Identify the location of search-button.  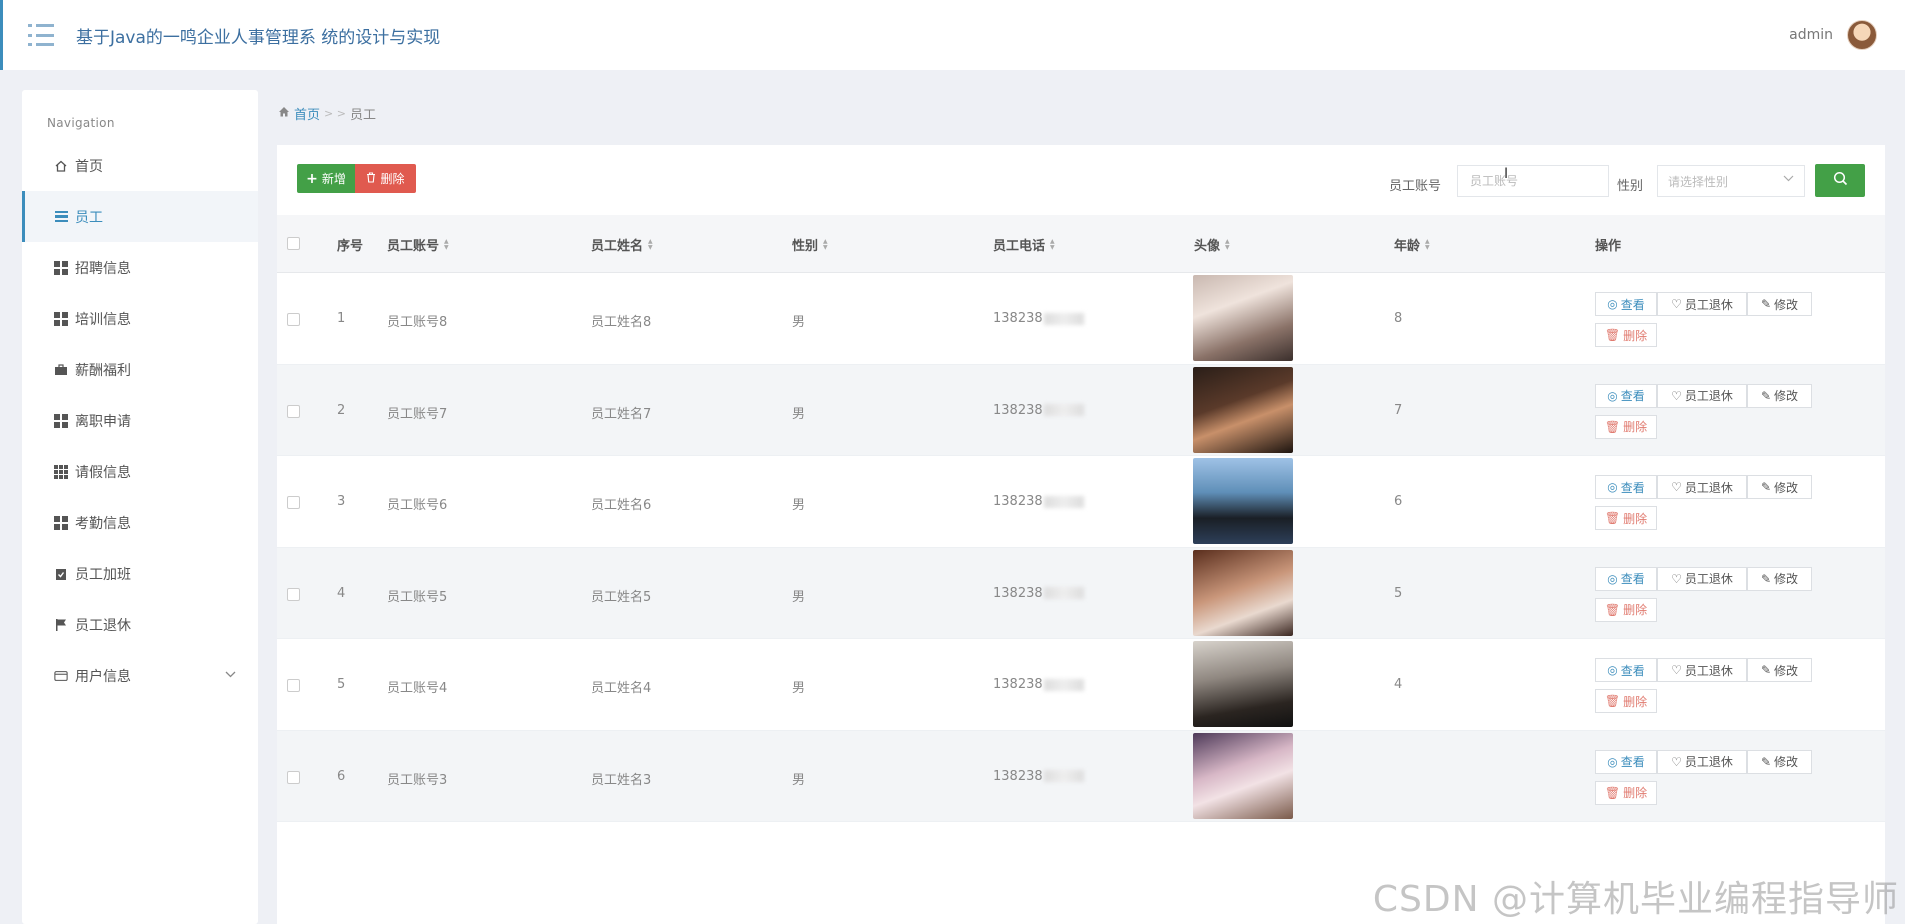
(1840, 180).